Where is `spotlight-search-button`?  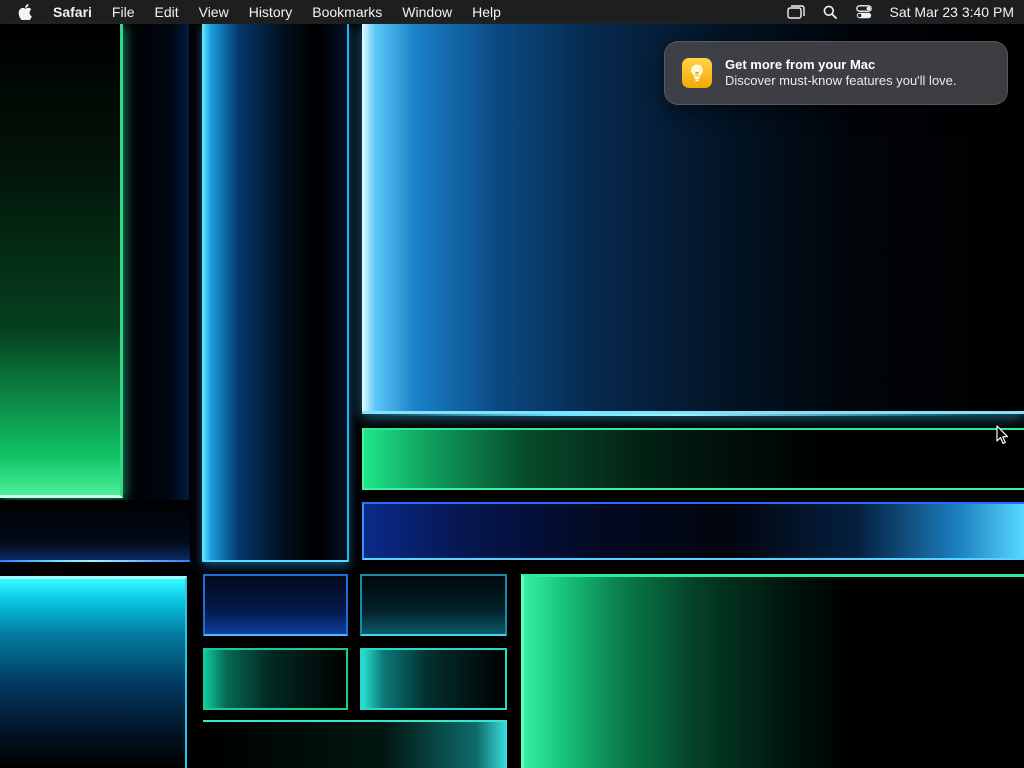 spotlight-search-button is located at coordinates (830, 12).